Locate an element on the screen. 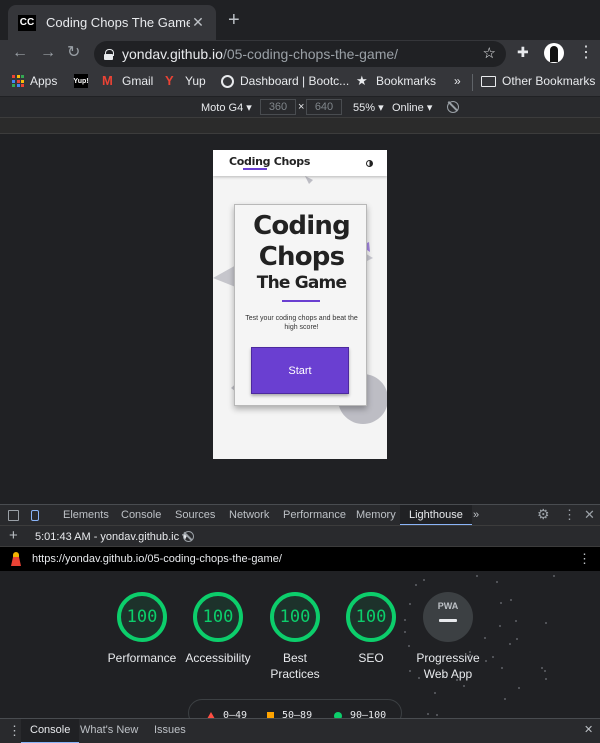  tab-performance: Performance is located at coordinates (314, 515).